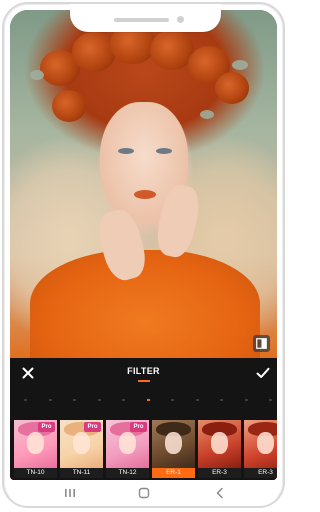 Image resolution: width=320 pixels, height=512 pixels. I want to click on lips, so click(145, 194).